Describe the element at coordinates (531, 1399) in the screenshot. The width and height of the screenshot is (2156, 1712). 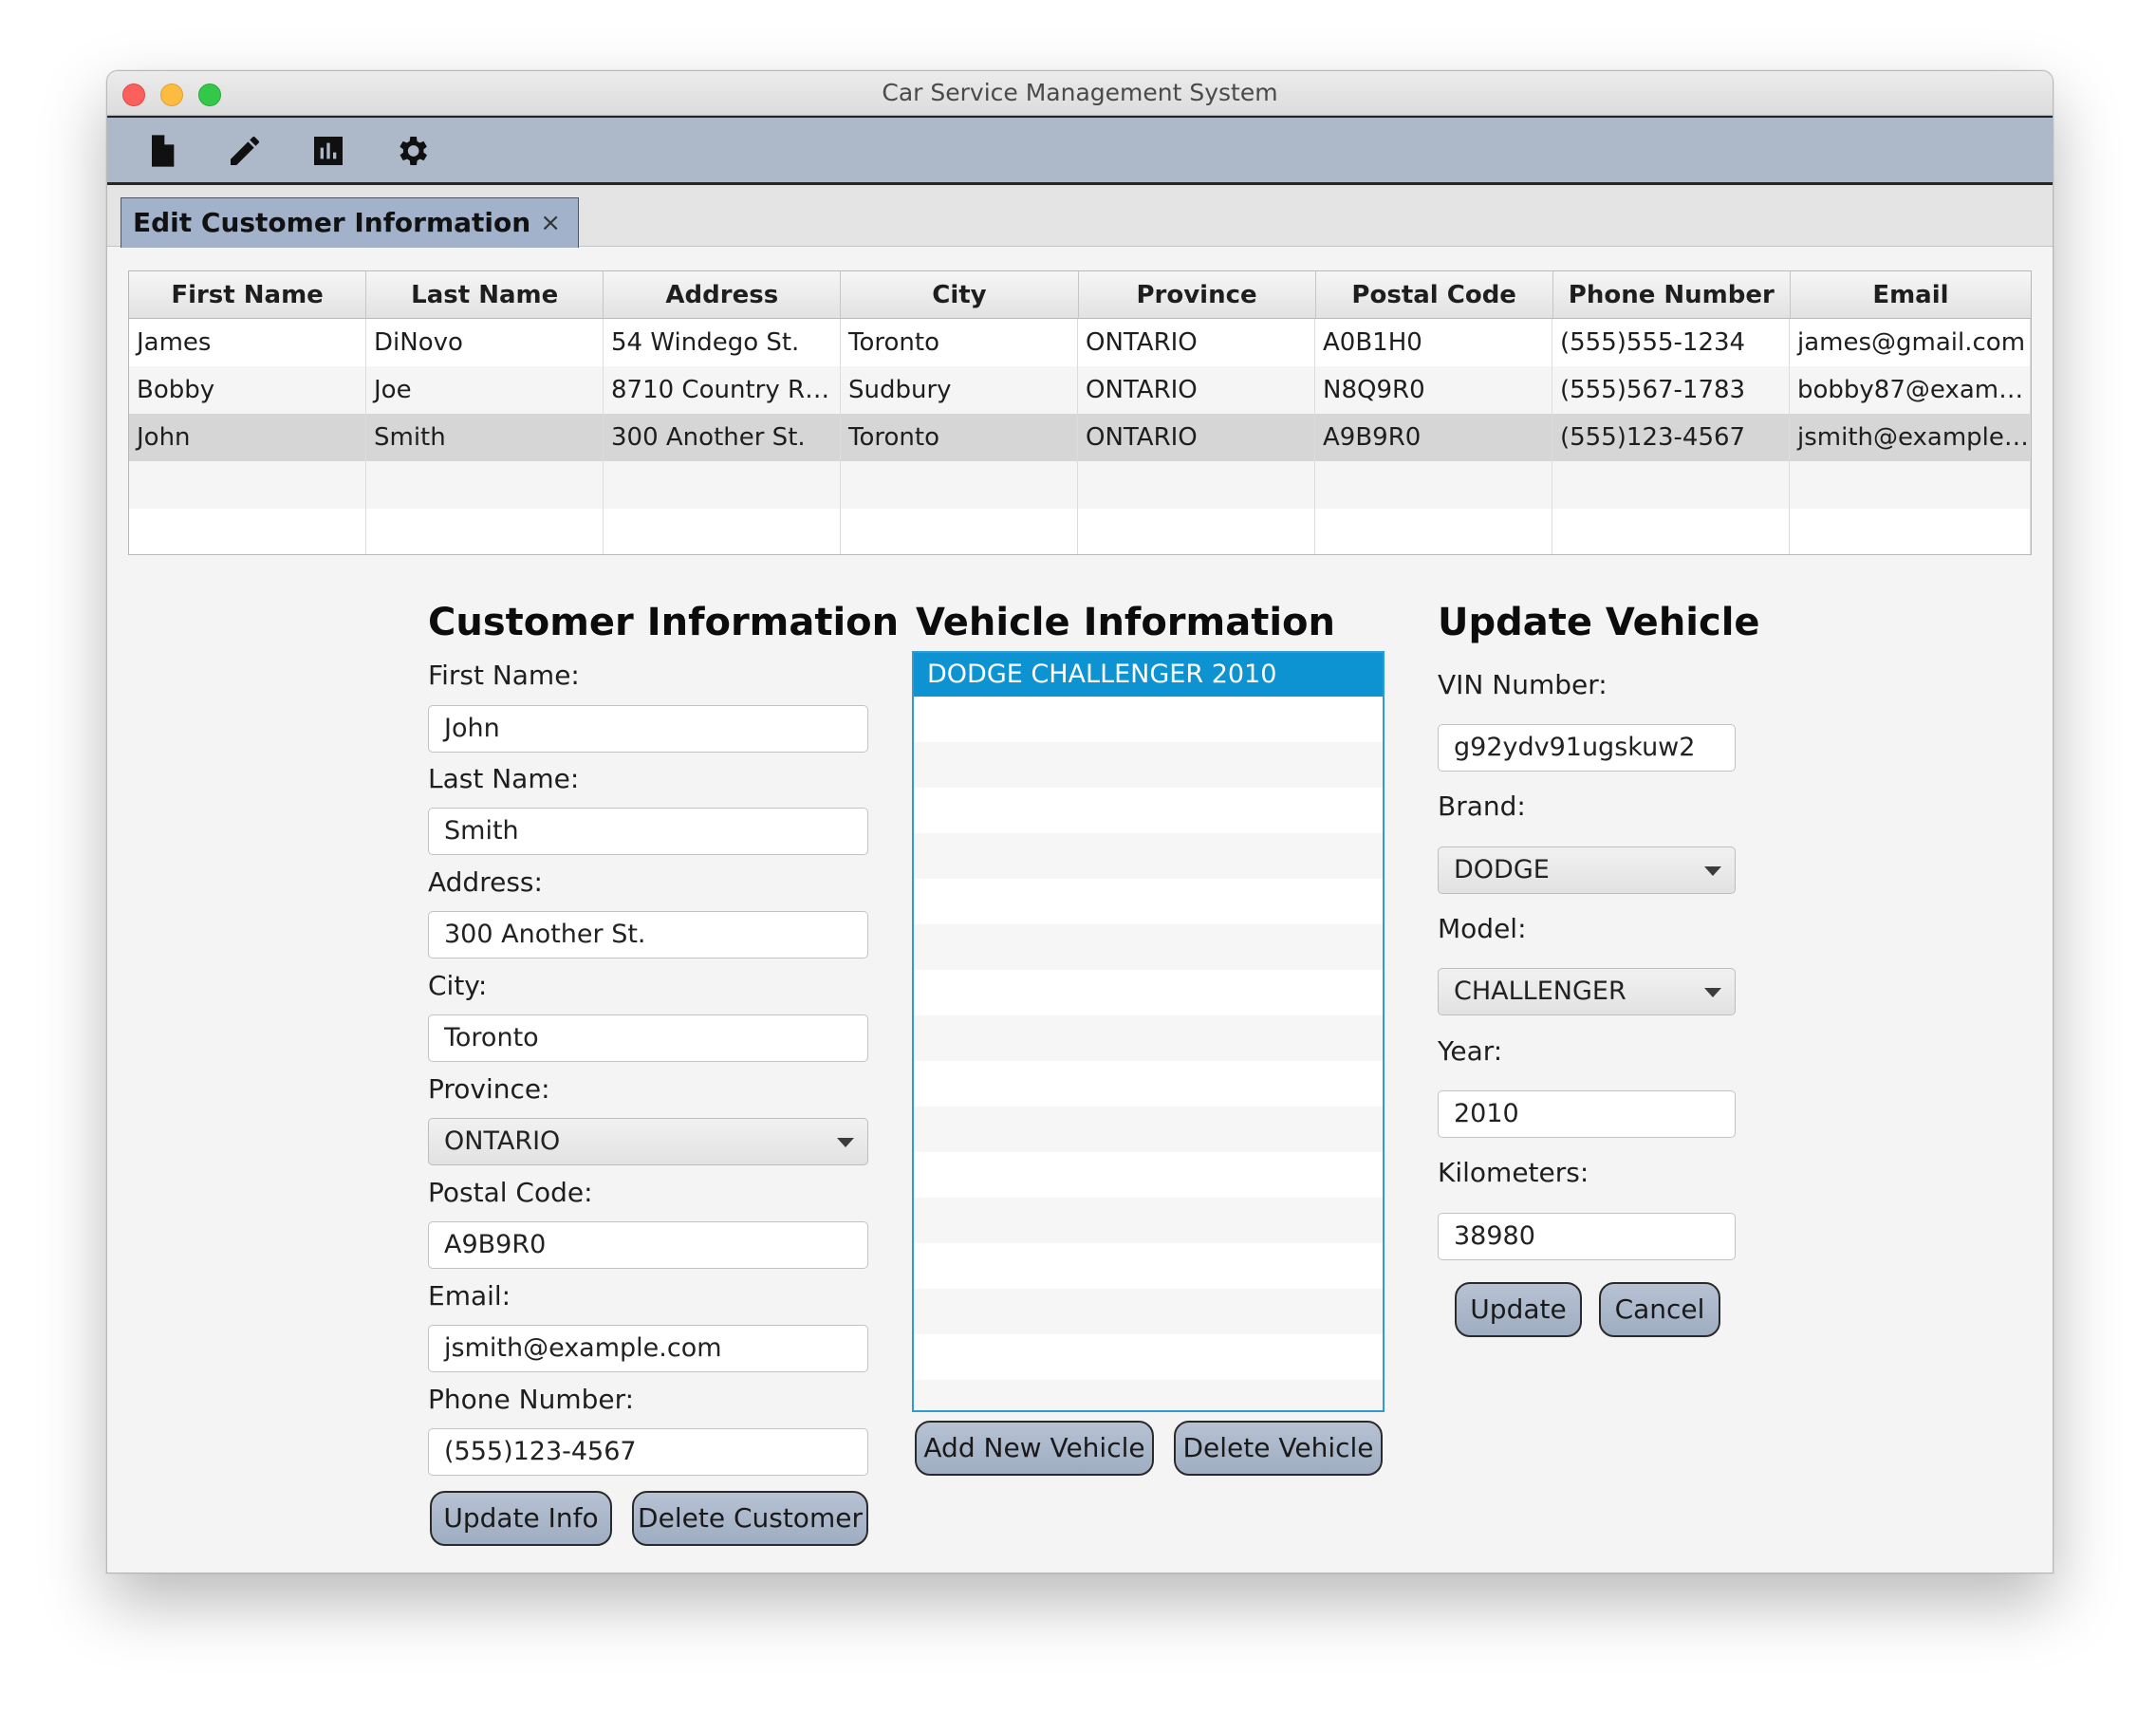
I see `phone-number-label: Phone Number:` at that location.